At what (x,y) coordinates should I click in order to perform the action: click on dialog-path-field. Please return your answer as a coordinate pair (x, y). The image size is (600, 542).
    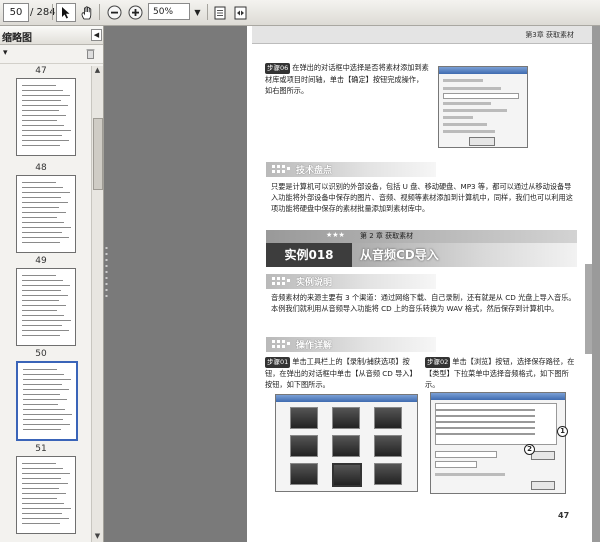
    Looking at the image, I should click on (466, 454).